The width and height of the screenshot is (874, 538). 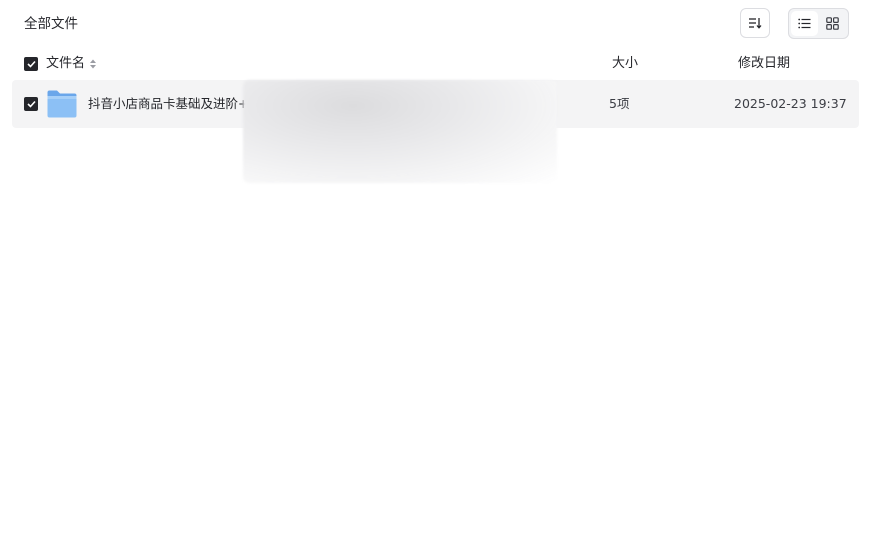 What do you see at coordinates (170, 104) in the screenshot?
I see `row-file-name: 抖音小店商品卡基础及进阶+:` at bounding box center [170, 104].